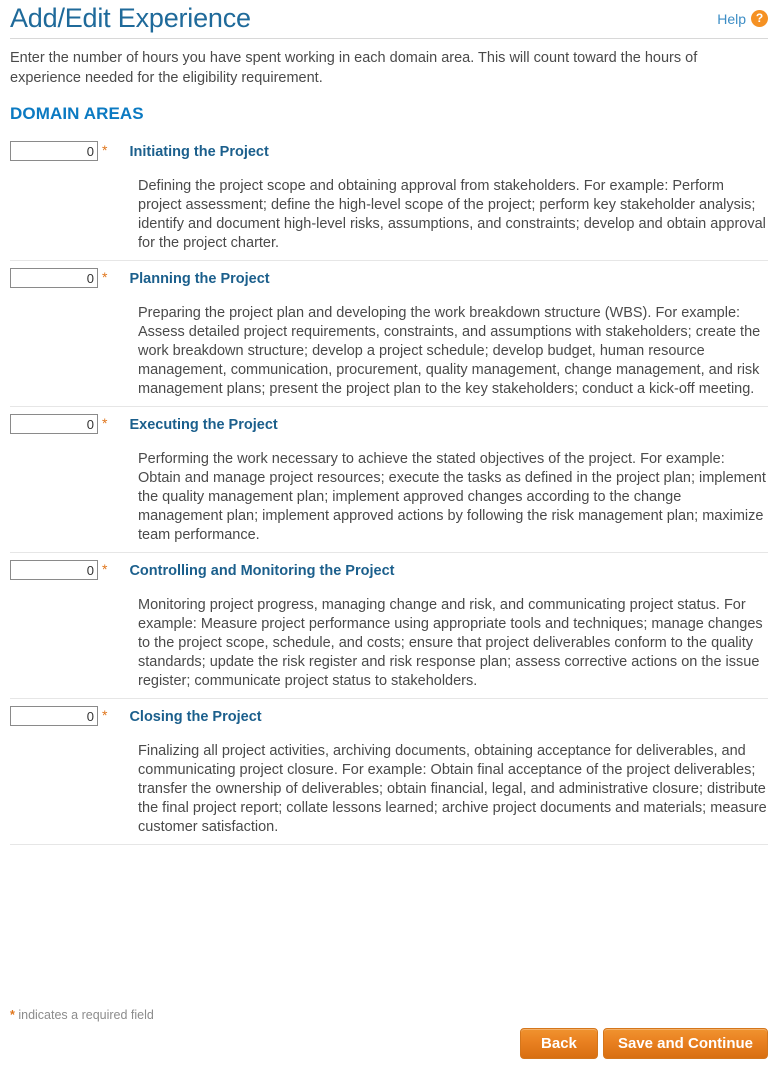  What do you see at coordinates (389, 1043) in the screenshot?
I see `form-actions: Back Save and Continue` at bounding box center [389, 1043].